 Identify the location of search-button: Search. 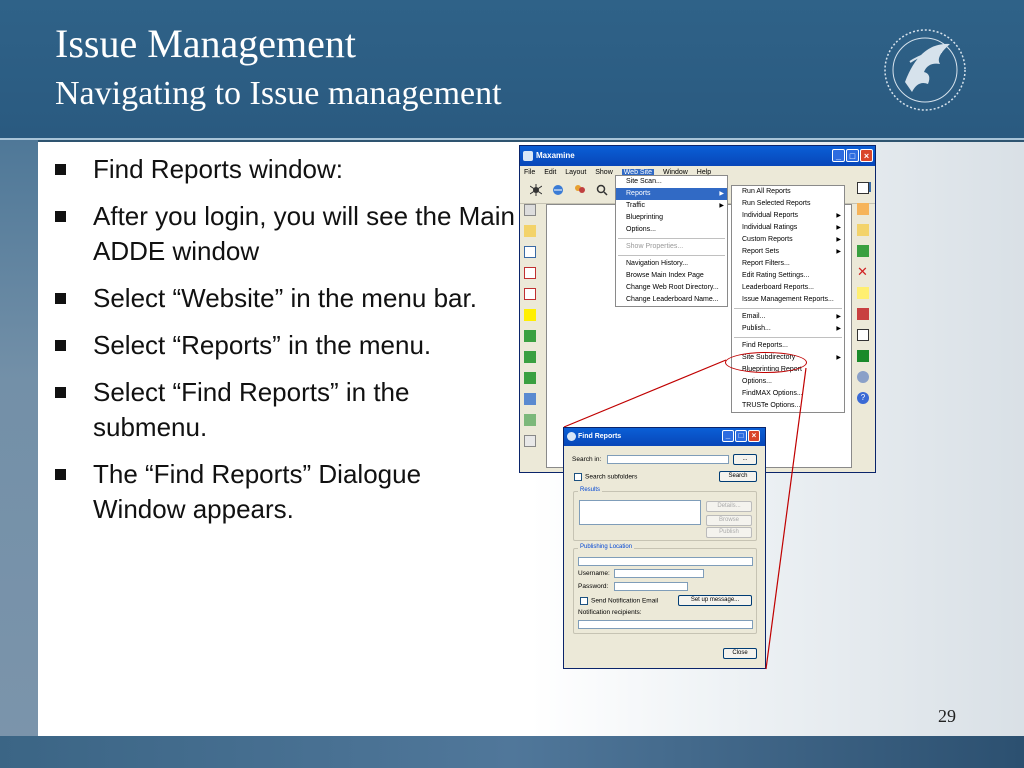
(738, 476).